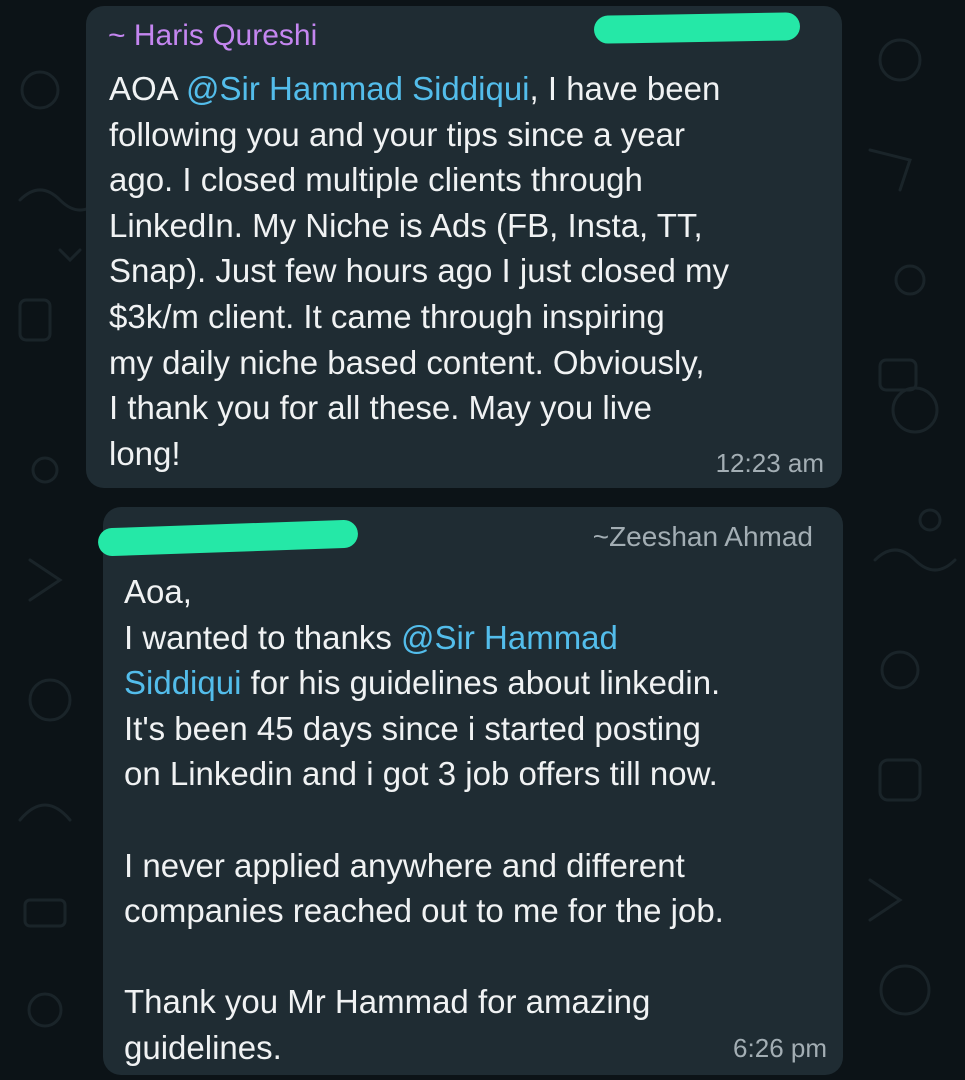 This screenshot has height=1080, width=965. I want to click on message-time: 6:26 pm, so click(780, 1048).